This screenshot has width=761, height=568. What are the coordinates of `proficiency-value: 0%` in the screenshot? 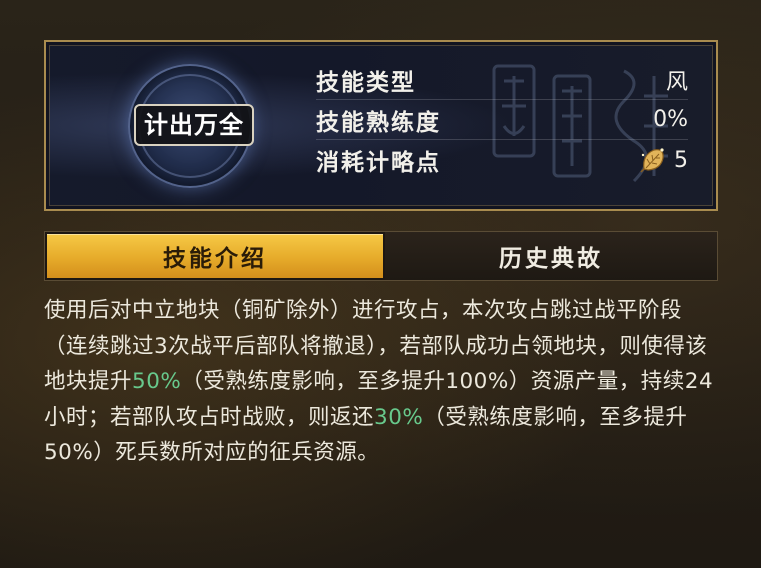 It's located at (670, 119).